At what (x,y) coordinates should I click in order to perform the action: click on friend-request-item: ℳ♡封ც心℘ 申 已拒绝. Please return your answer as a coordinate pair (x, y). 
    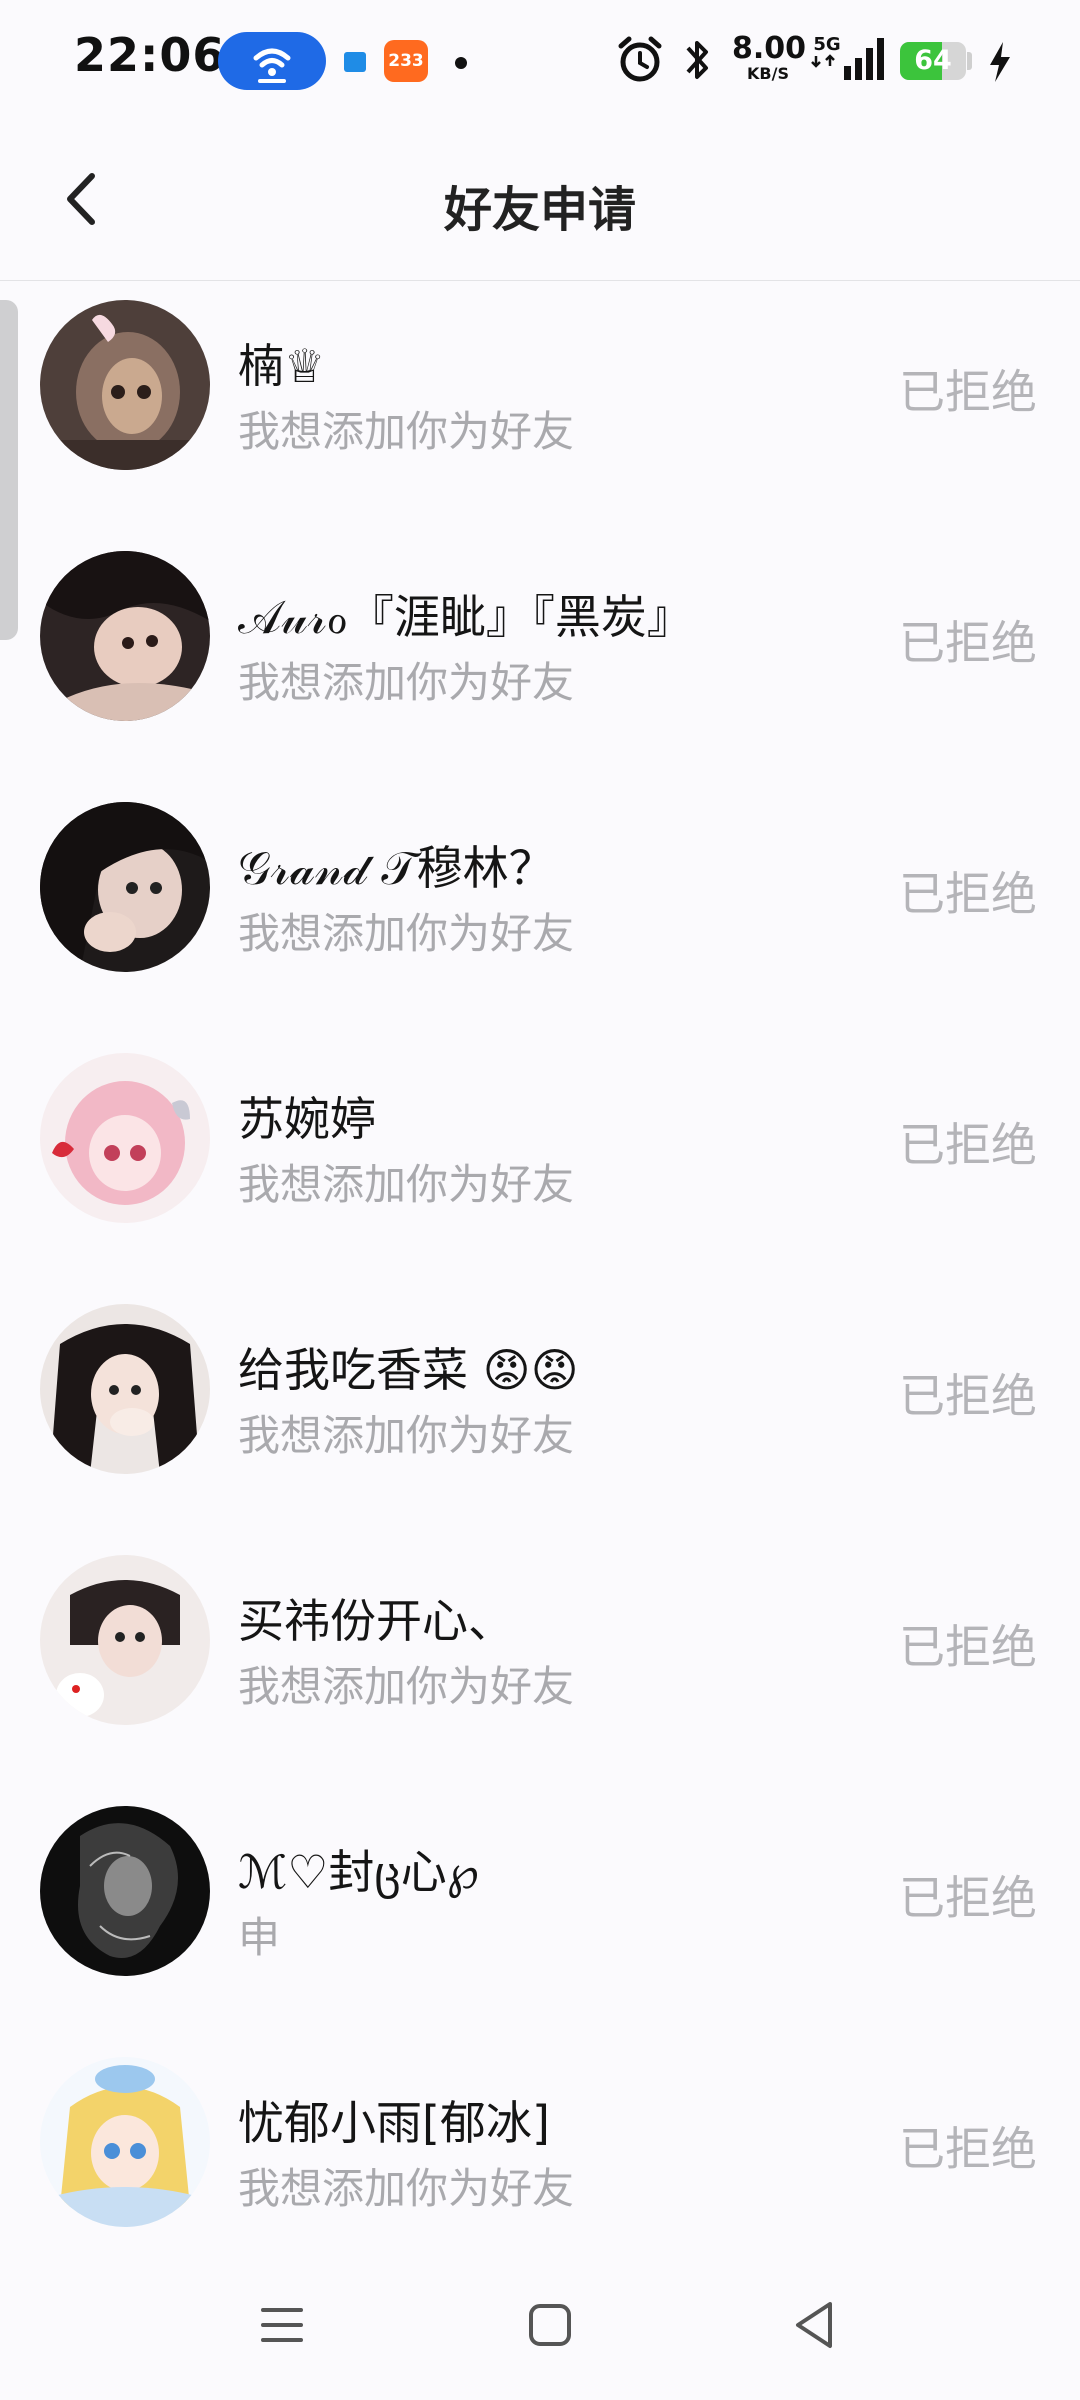
    Looking at the image, I should click on (540, 1931).